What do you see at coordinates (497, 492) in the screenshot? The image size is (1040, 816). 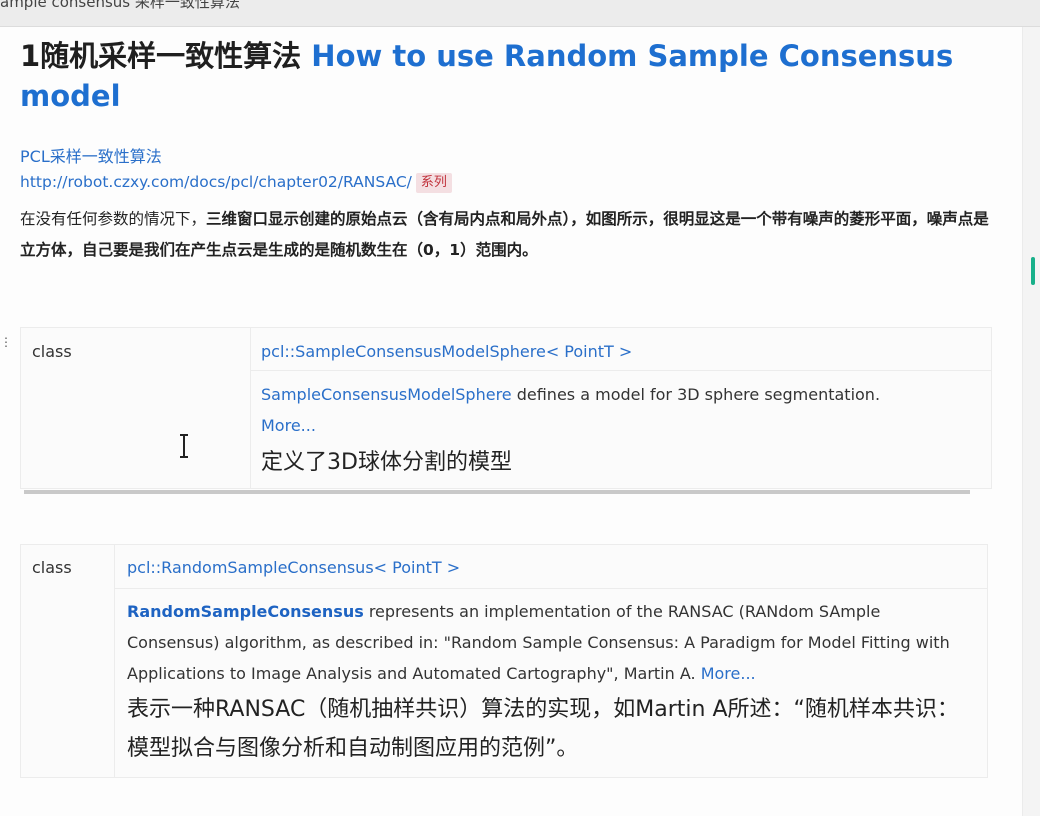 I see `panel-divider` at bounding box center [497, 492].